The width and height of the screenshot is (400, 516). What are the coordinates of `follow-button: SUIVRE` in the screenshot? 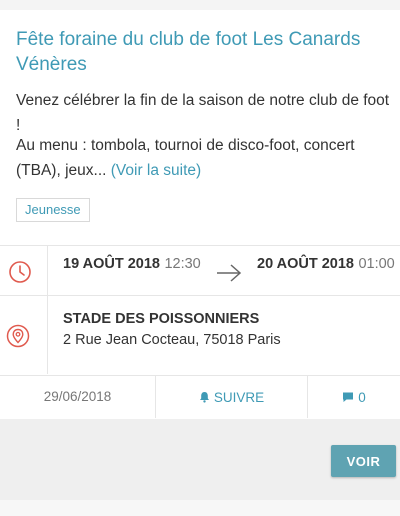 It's located at (231, 397).